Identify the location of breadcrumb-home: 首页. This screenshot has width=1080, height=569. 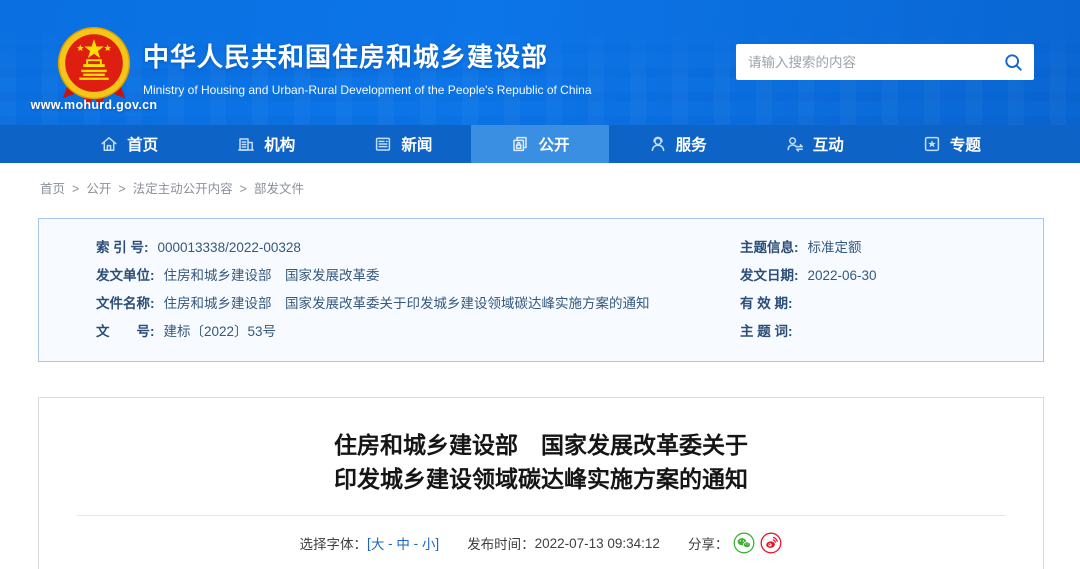
(52, 189).